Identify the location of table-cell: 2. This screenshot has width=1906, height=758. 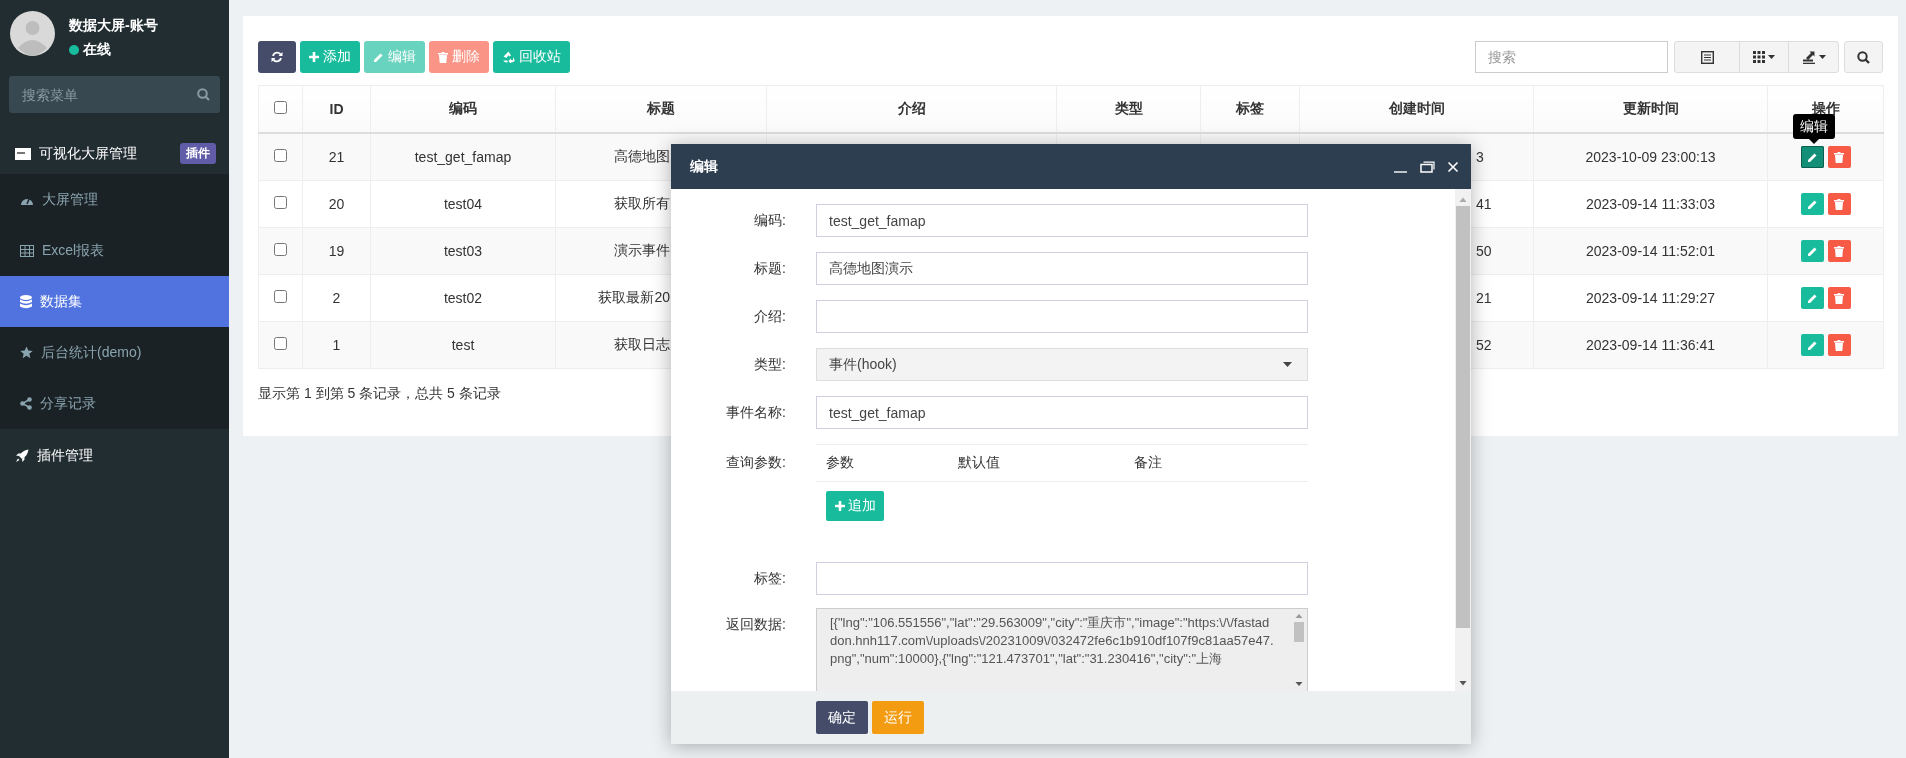
(336, 298).